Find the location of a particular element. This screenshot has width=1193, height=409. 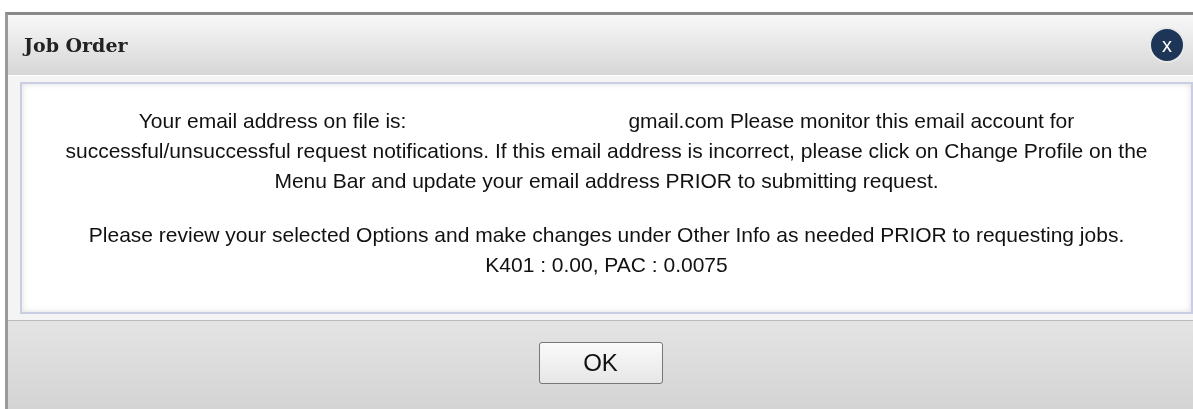

close-button: x is located at coordinates (1167, 45).